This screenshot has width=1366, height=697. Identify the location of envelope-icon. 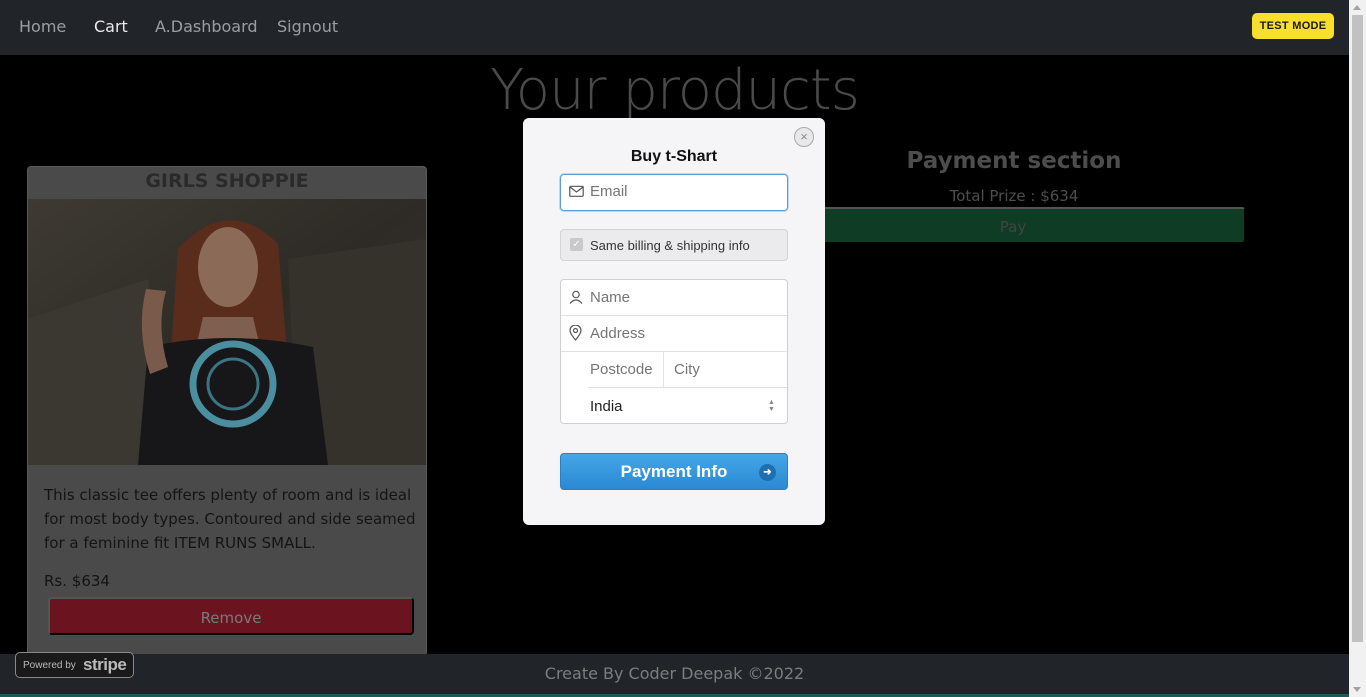
(576, 194).